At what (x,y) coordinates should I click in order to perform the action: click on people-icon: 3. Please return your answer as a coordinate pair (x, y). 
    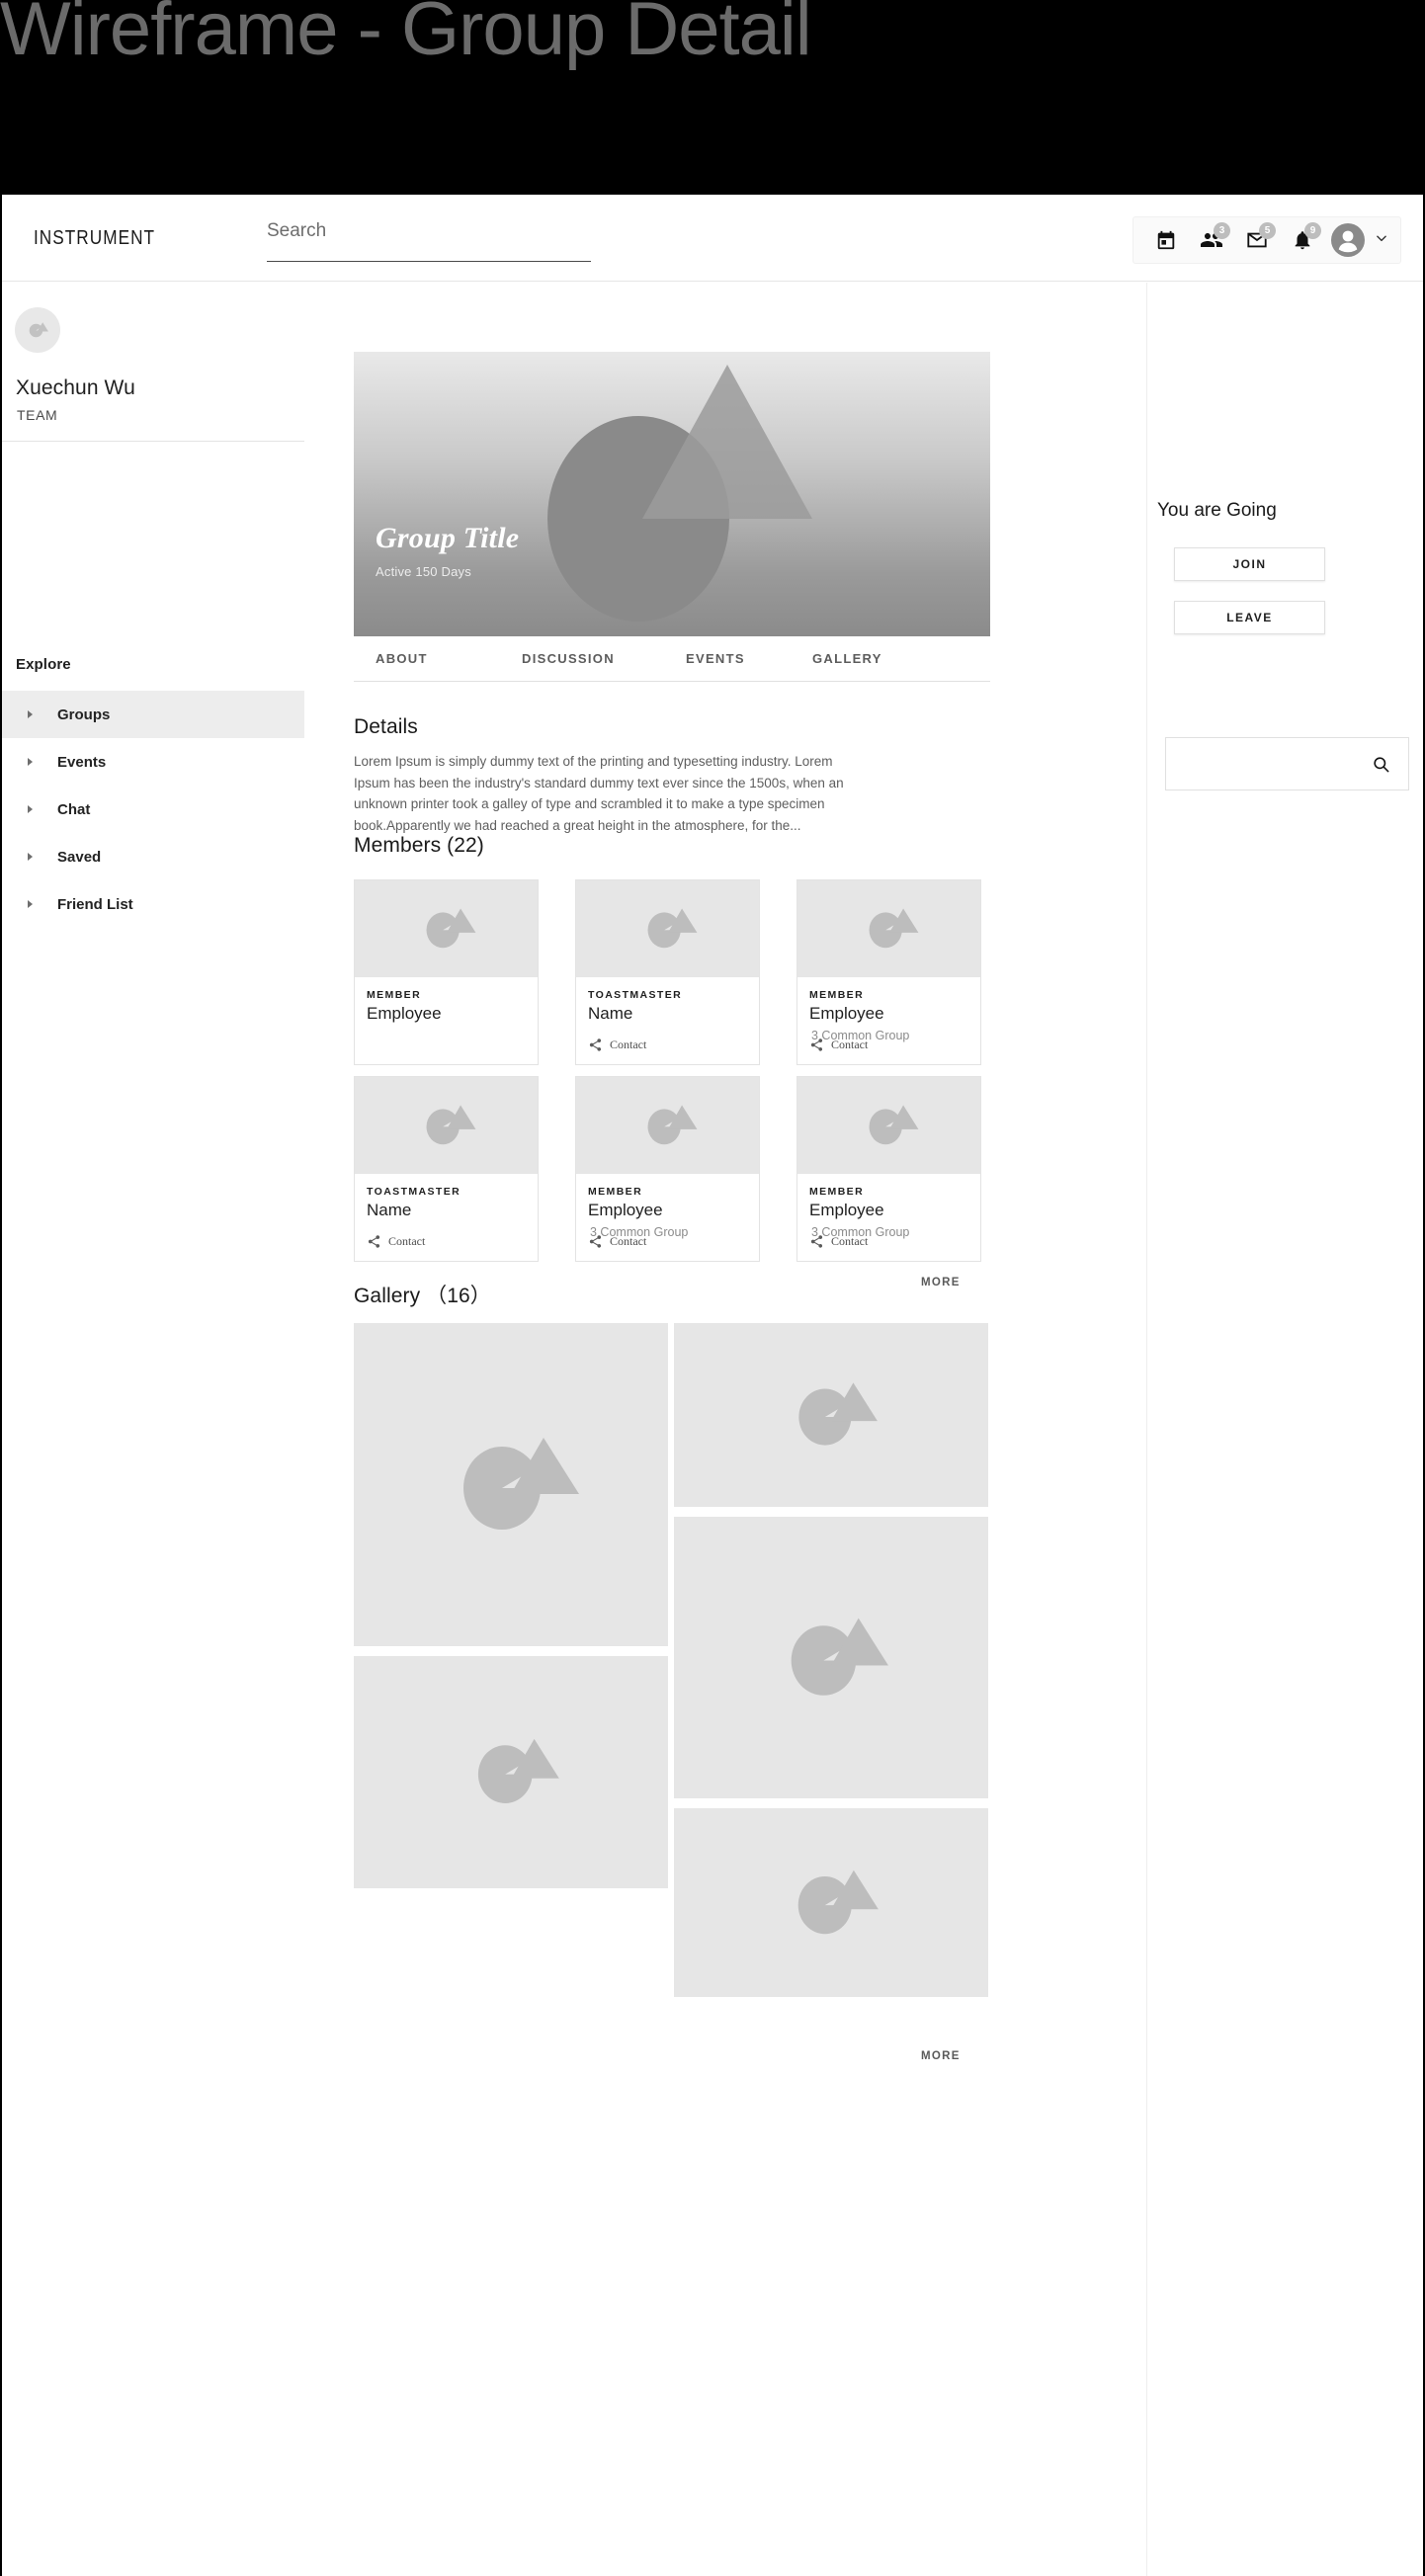
    Looking at the image, I should click on (1211, 240).